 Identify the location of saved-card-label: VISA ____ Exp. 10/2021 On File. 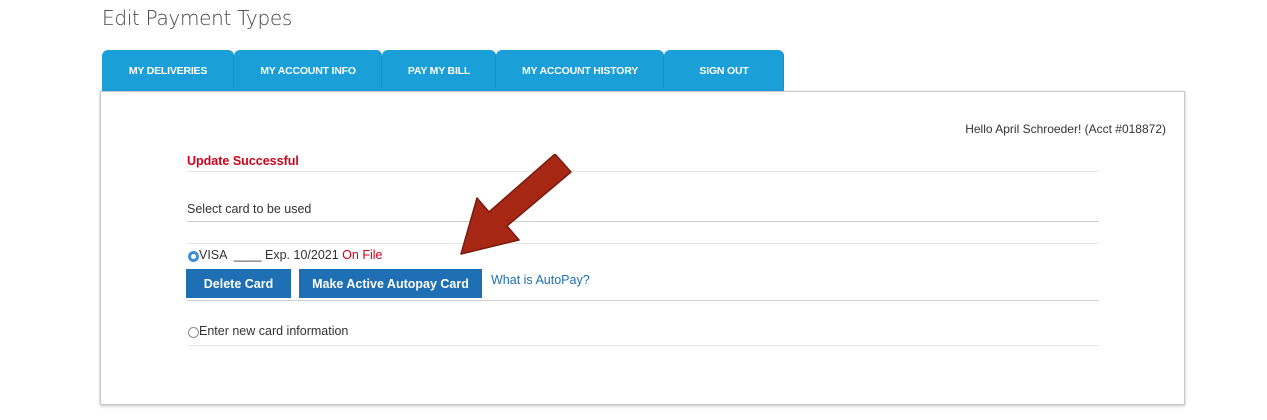
(290, 255).